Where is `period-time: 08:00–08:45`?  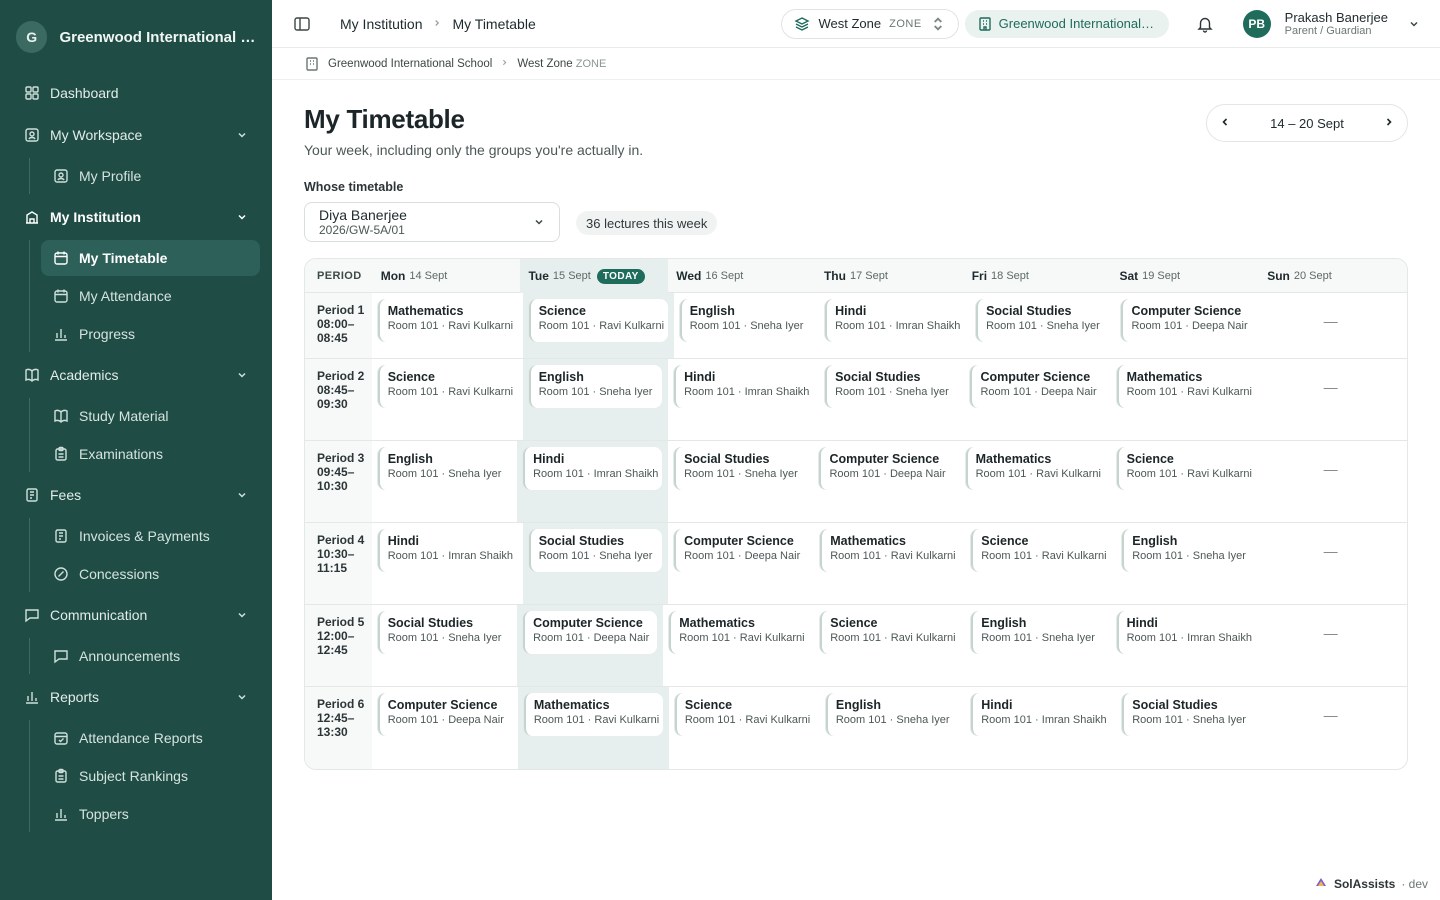
period-time: 08:00–08:45 is located at coordinates (336, 331).